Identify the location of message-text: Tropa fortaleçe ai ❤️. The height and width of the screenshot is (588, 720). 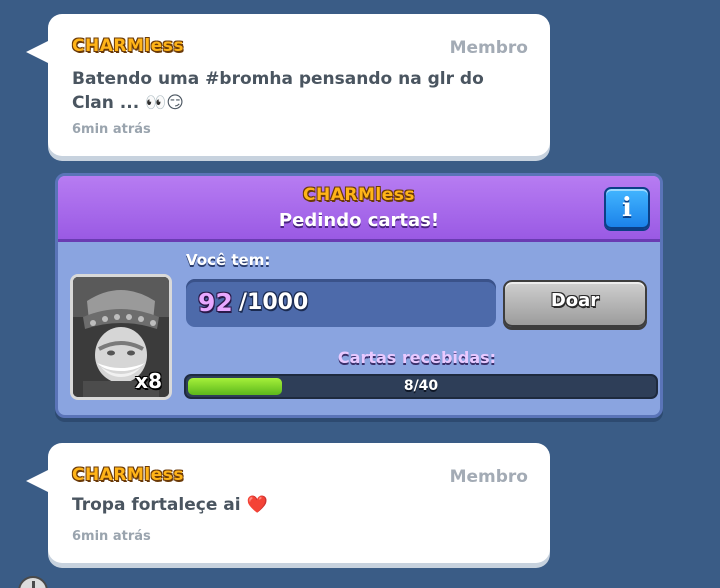
(170, 505).